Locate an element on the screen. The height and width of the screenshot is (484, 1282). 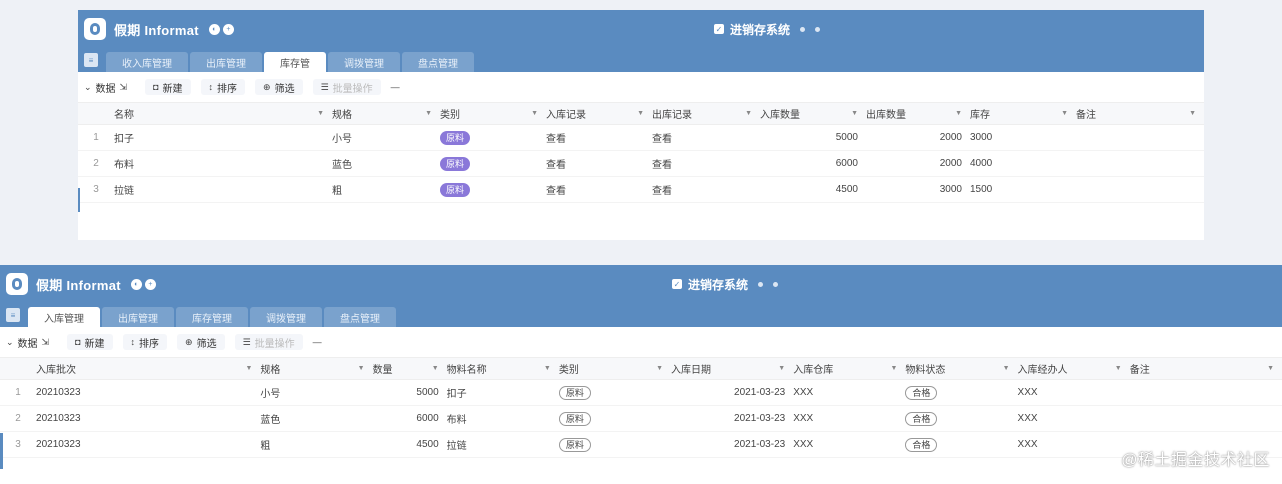
system-icon: ✓ is located at coordinates (677, 284).